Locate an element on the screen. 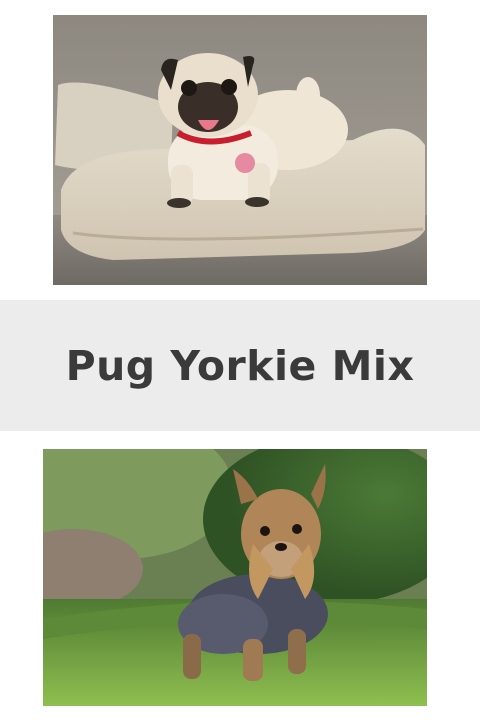  page-title: Pug Yorkie Mix is located at coordinates (240, 365).